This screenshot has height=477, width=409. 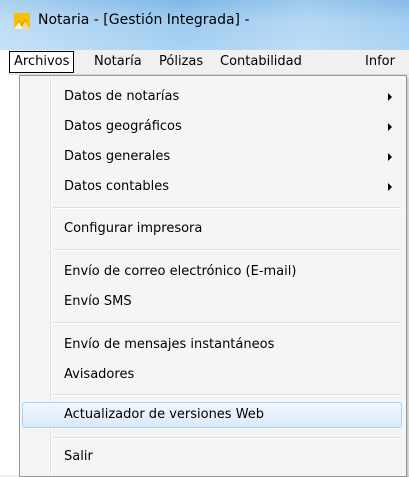 I want to click on menu-item-envio-email: Envío de correo electrónico (E-mail), so click(x=212, y=272).